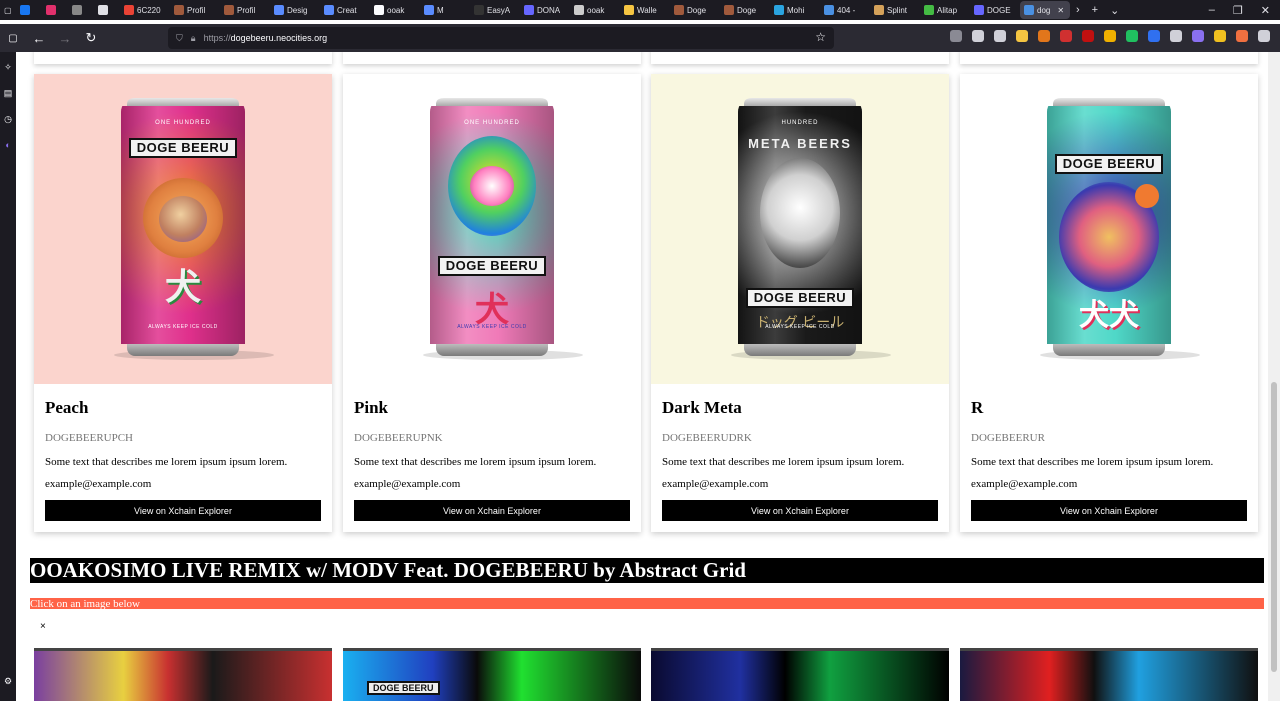 The width and height of the screenshot is (1280, 701). What do you see at coordinates (67, 407) in the screenshot?
I see `product-name: Peach` at bounding box center [67, 407].